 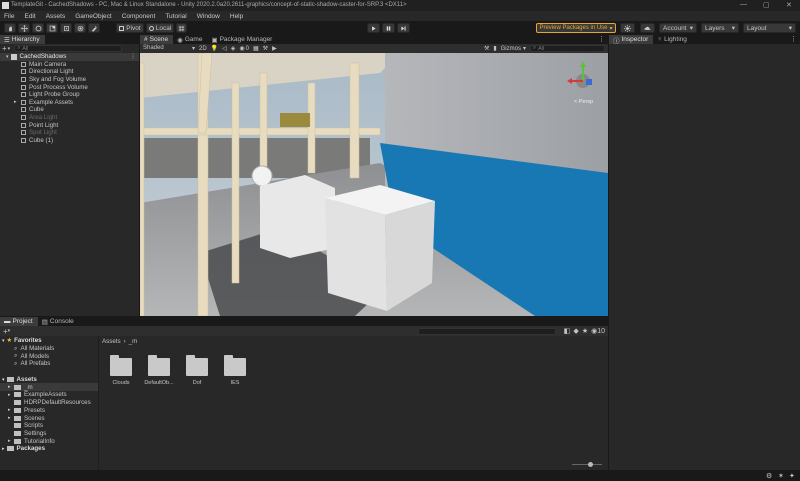 I want to click on menu-help: Help, so click(x=236, y=16).